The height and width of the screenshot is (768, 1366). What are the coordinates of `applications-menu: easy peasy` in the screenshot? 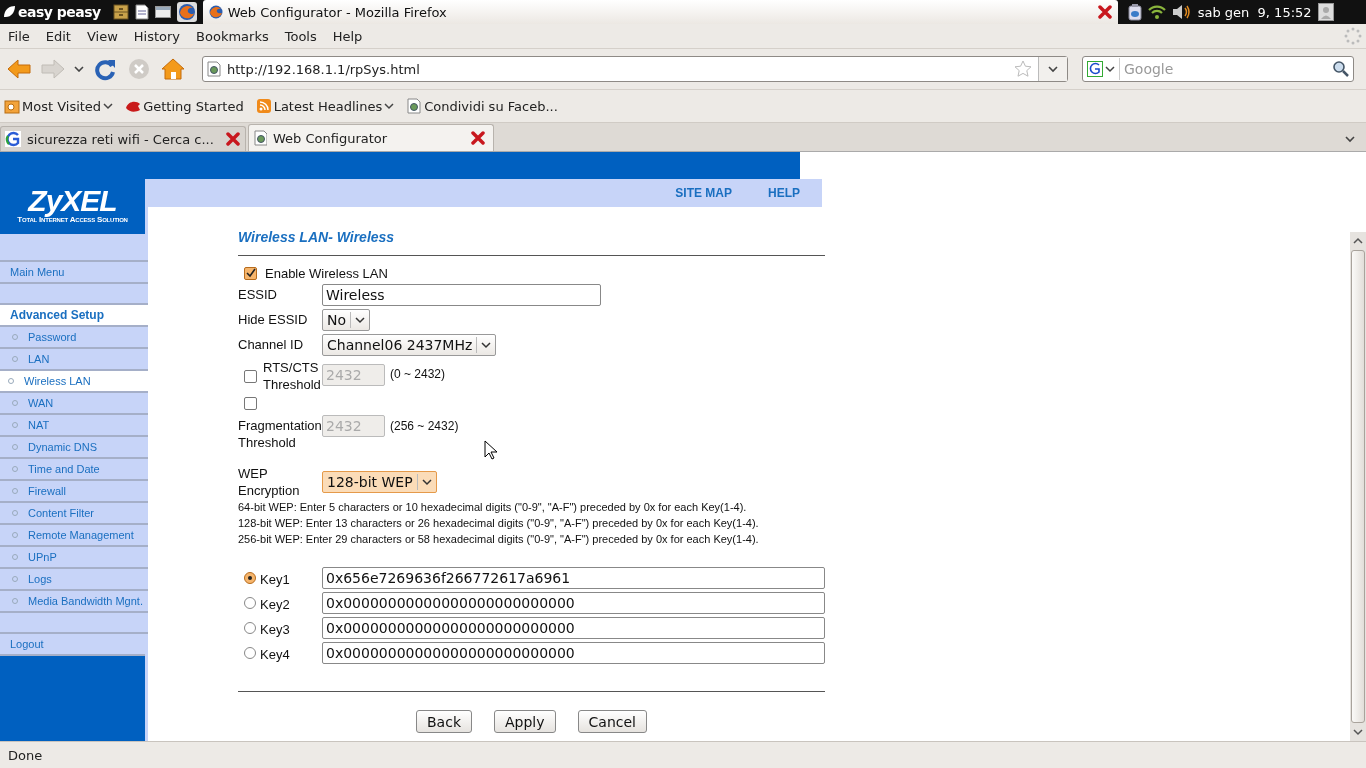 It's located at (51, 12).